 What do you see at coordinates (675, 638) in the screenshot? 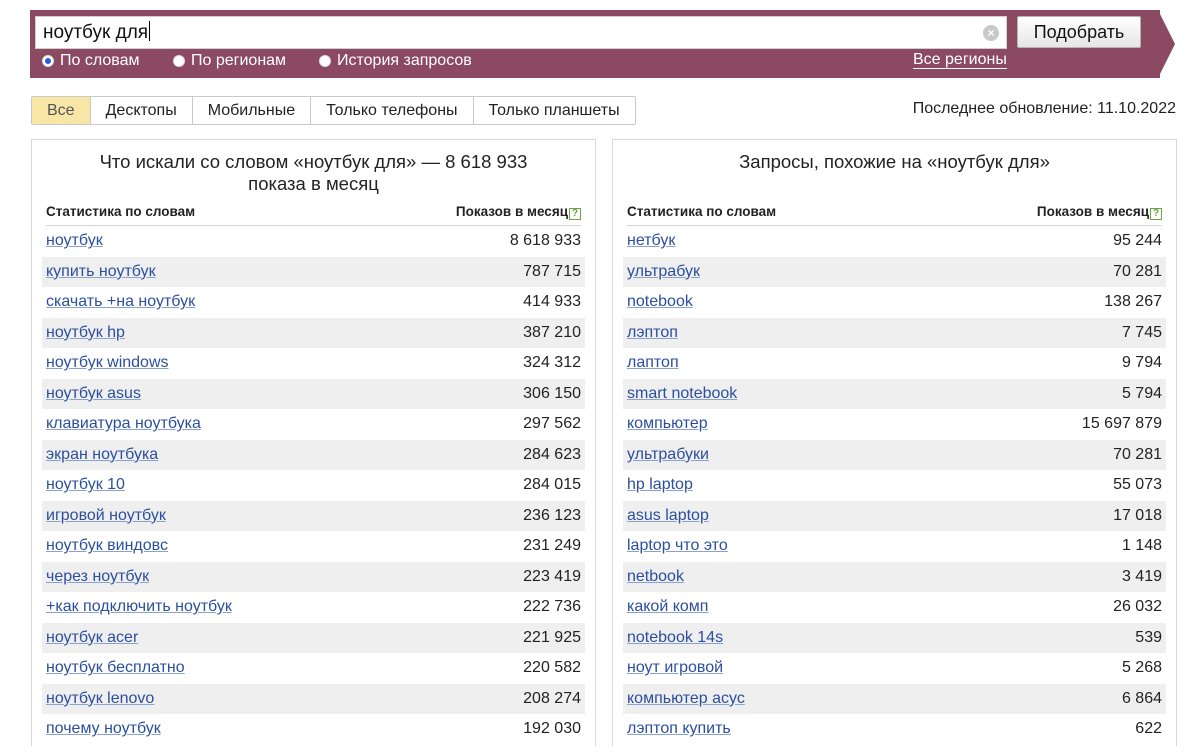
I see `keyword-link: notebook 14s` at bounding box center [675, 638].